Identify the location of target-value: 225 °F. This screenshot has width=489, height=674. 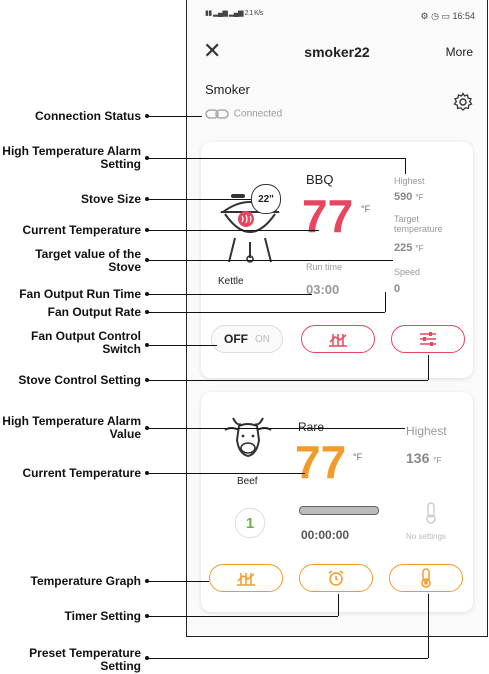
(409, 248).